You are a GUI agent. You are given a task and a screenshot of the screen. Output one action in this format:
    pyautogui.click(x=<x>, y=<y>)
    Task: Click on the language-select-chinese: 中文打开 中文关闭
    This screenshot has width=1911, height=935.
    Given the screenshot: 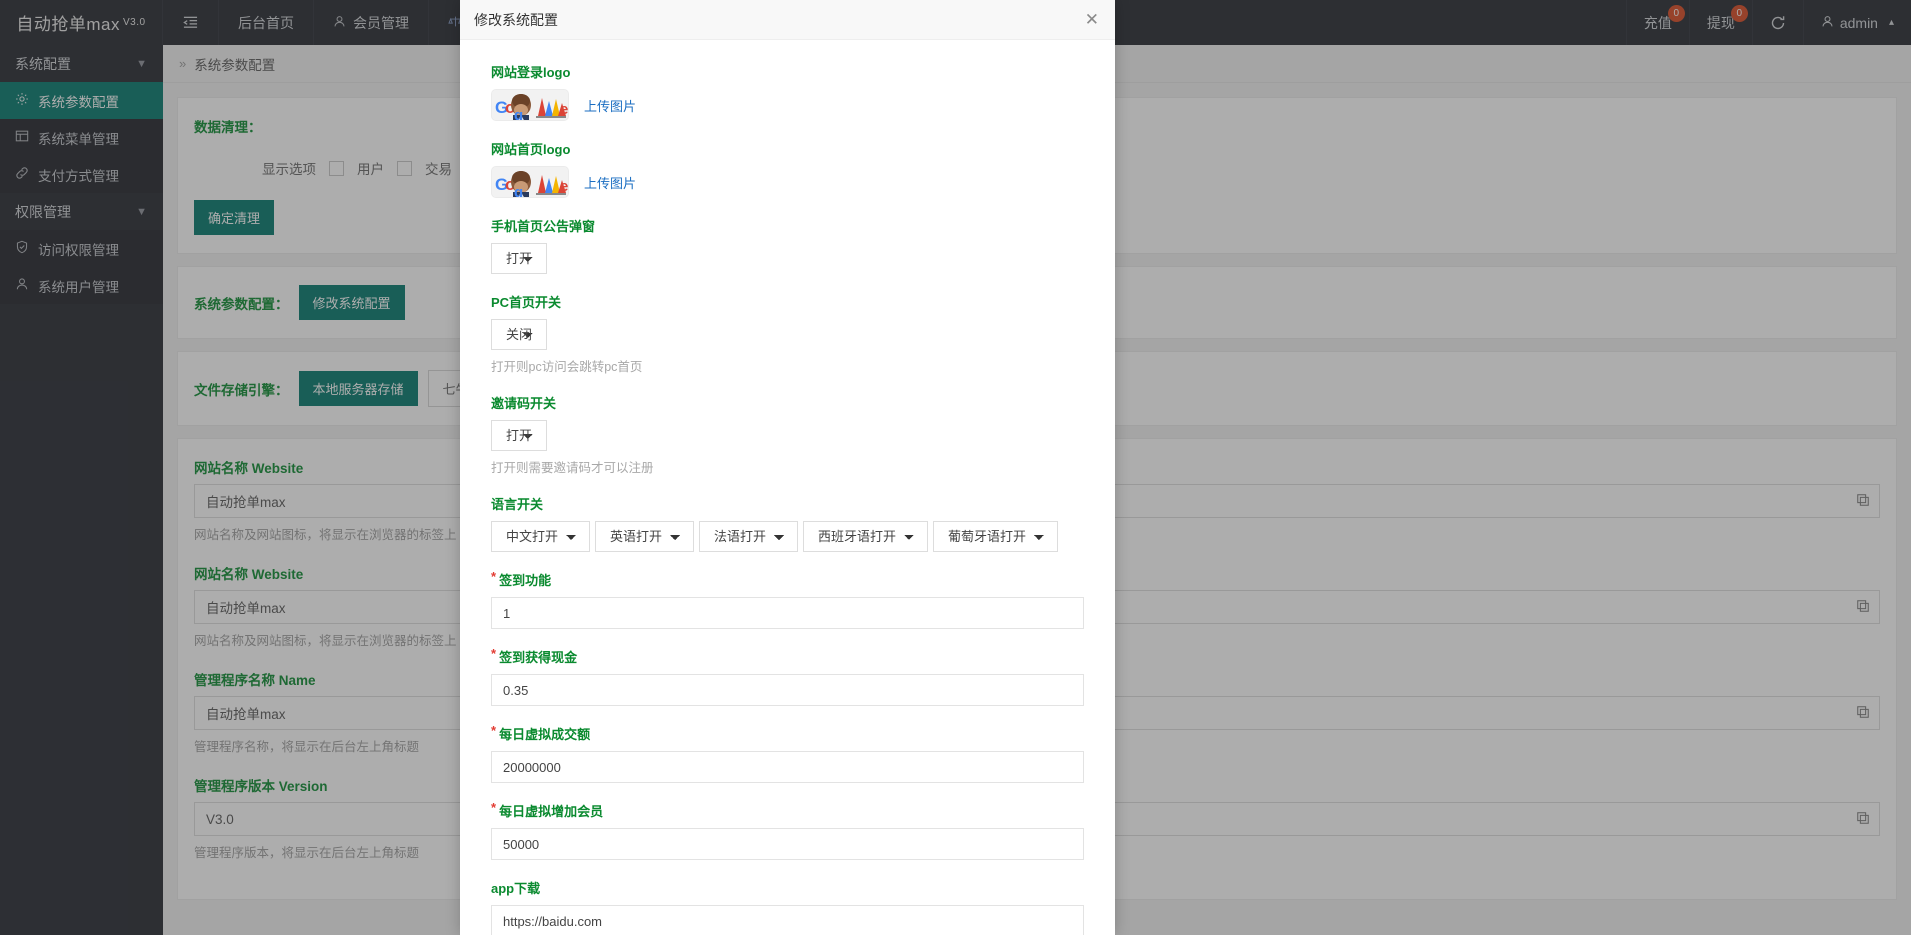 What is the action you would take?
    pyautogui.click(x=540, y=536)
    